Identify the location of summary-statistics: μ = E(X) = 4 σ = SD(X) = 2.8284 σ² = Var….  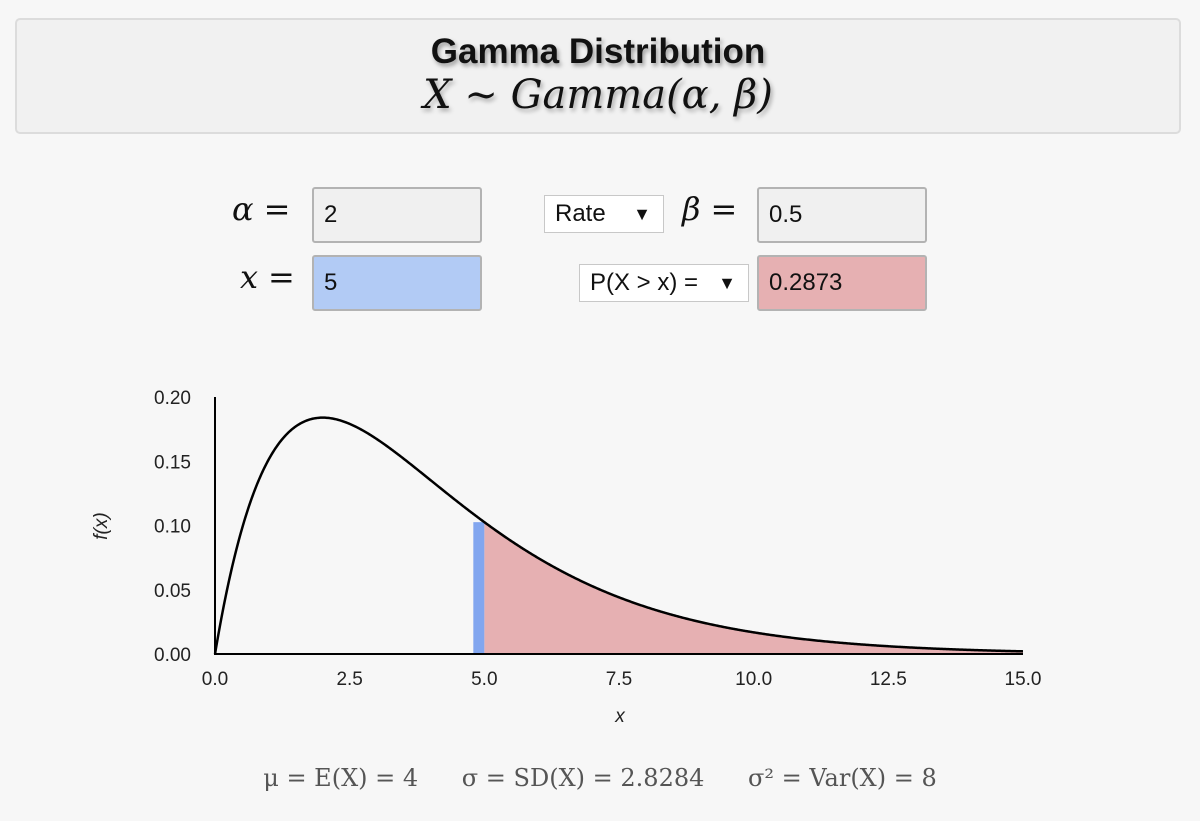
(600, 778).